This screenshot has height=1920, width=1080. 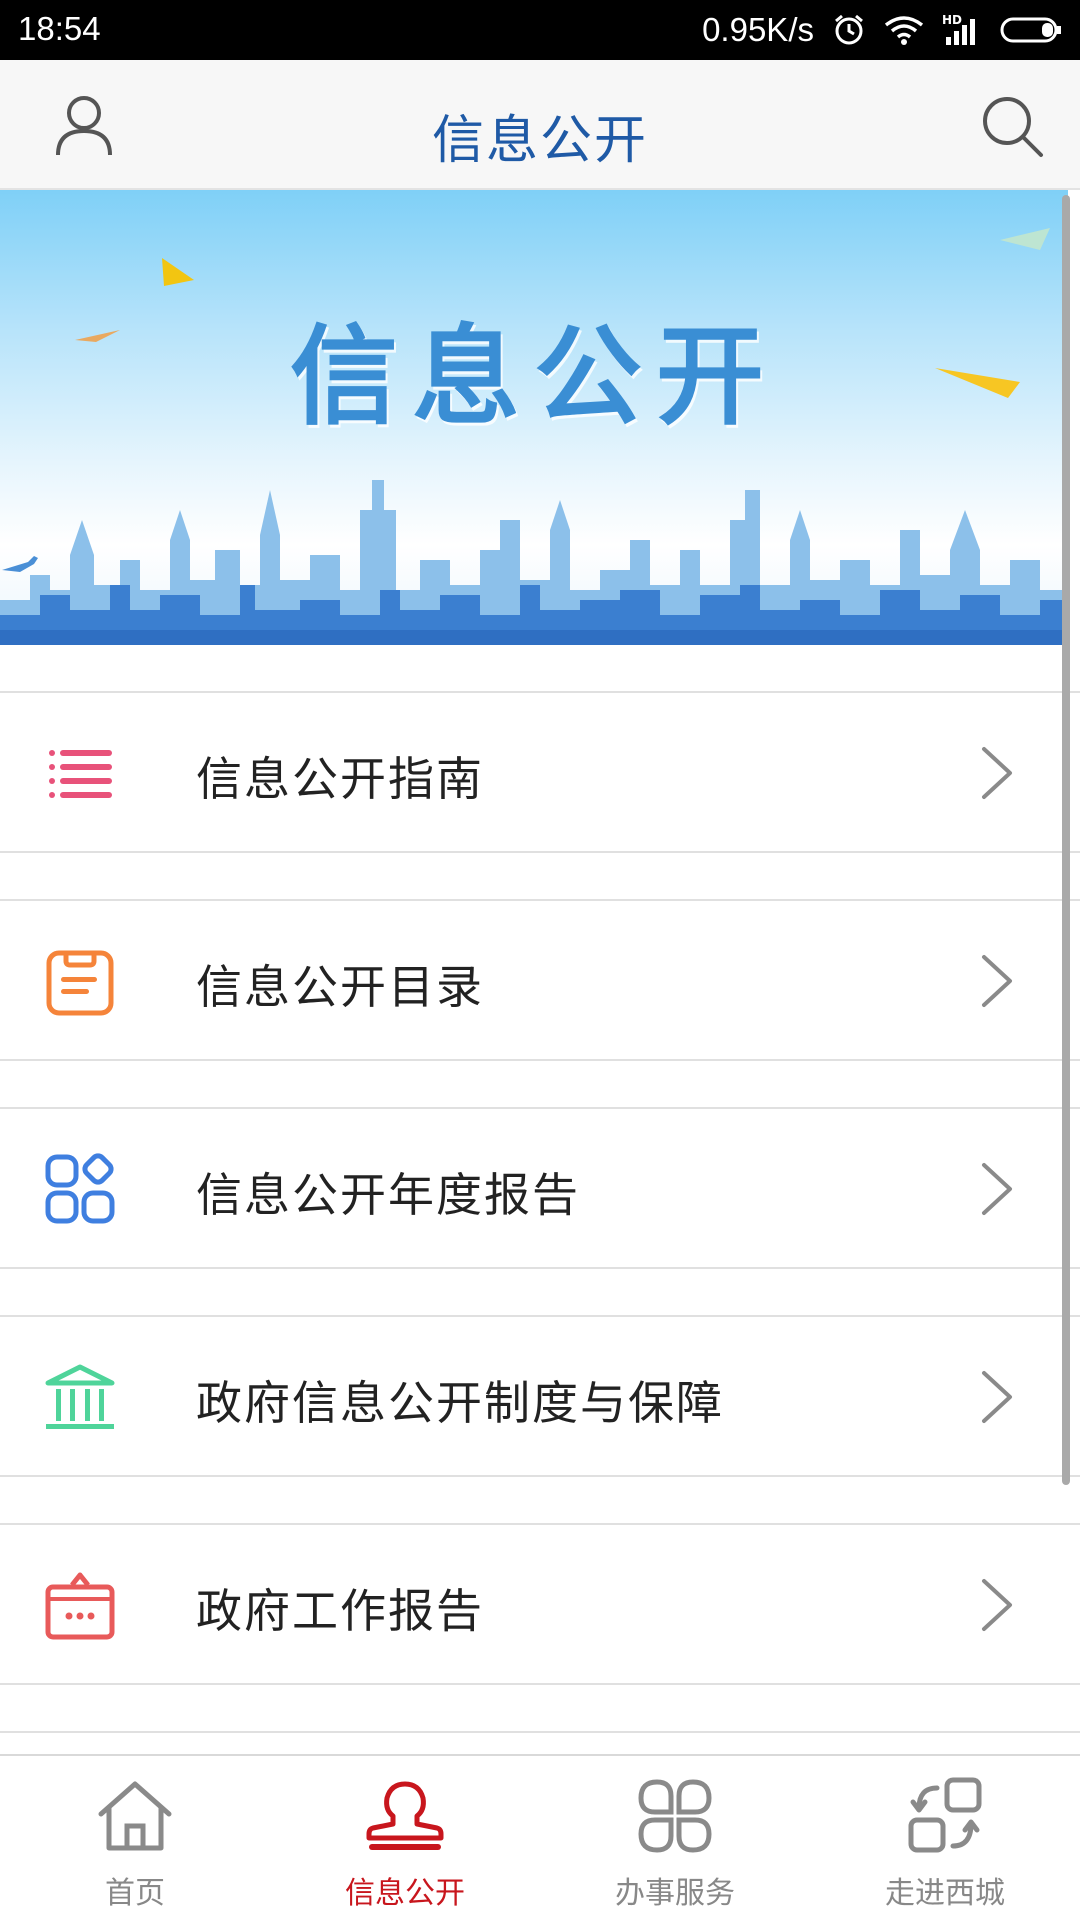 I want to click on page-title: 信息公开, so click(x=539, y=141).